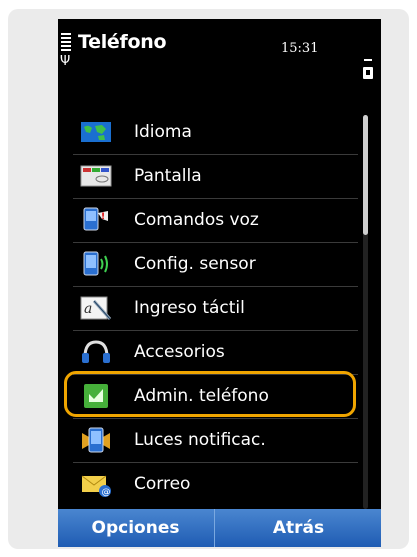 Image resolution: width=417 pixels, height=557 pixels. What do you see at coordinates (95, 263) in the screenshot?
I see `sensor-icon` at bounding box center [95, 263].